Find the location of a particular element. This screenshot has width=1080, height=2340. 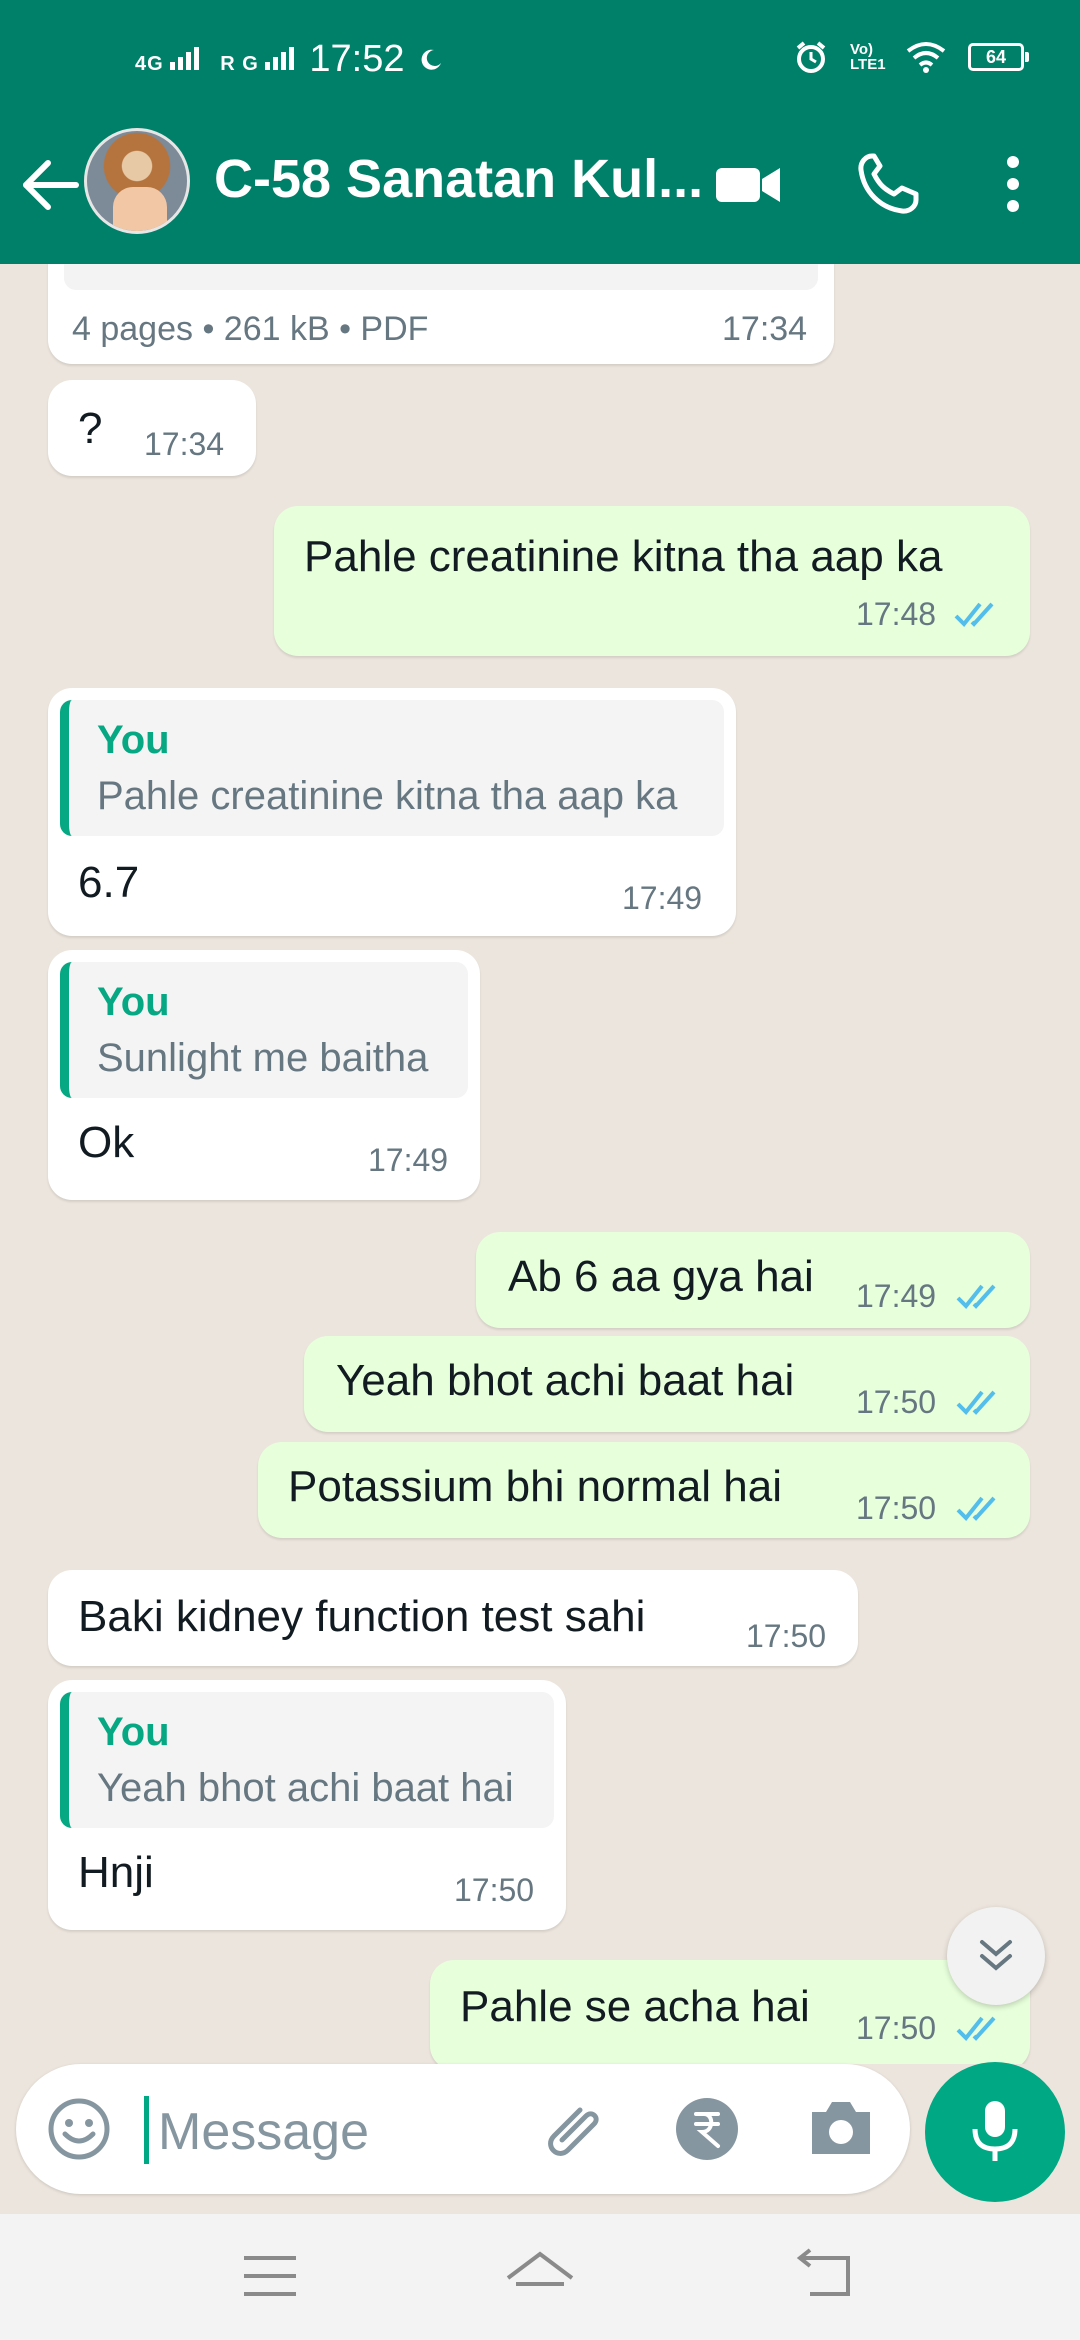

message-text: Ab 6 aa gya hai is located at coordinates (661, 1276).